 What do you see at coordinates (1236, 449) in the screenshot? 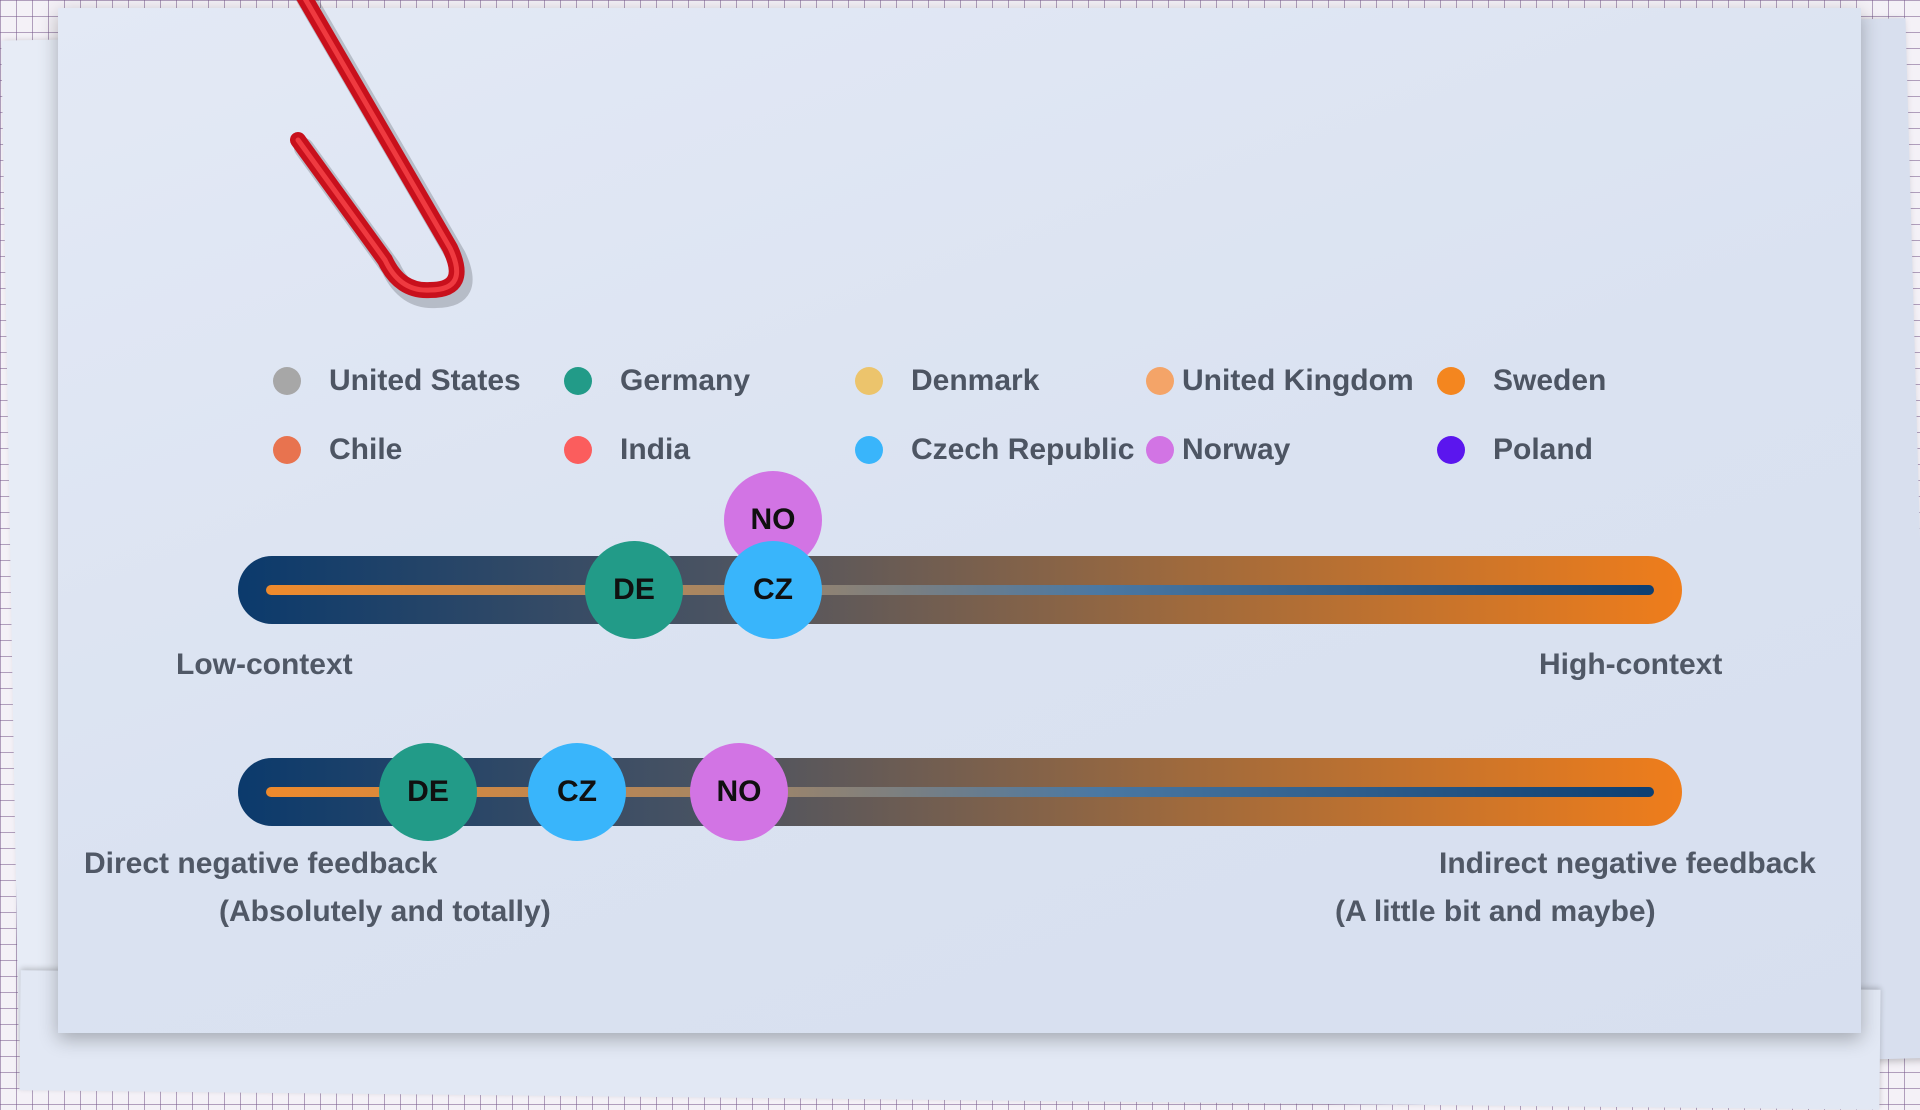
I see `legend-label: Norway` at bounding box center [1236, 449].